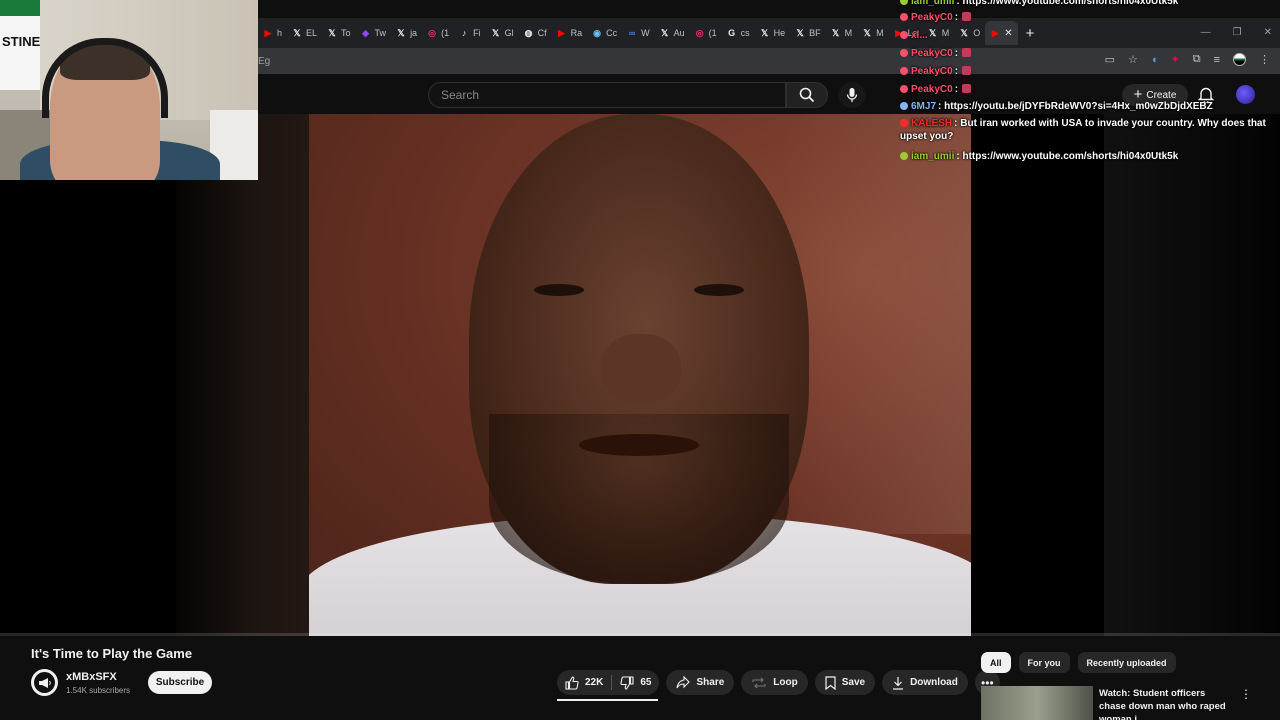  Describe the element at coordinates (502, 33) in the screenshot. I see `browser-tab: 𝕏 Gl` at that location.